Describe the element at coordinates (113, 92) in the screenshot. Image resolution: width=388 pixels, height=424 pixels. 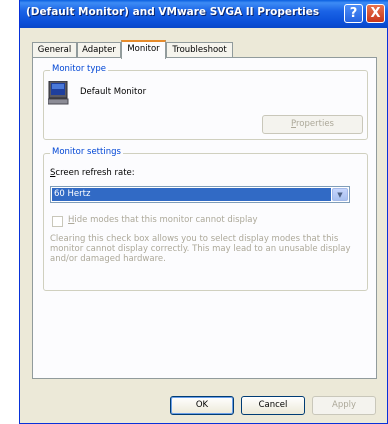
I see `monitor-name: Default Monitor` at that location.